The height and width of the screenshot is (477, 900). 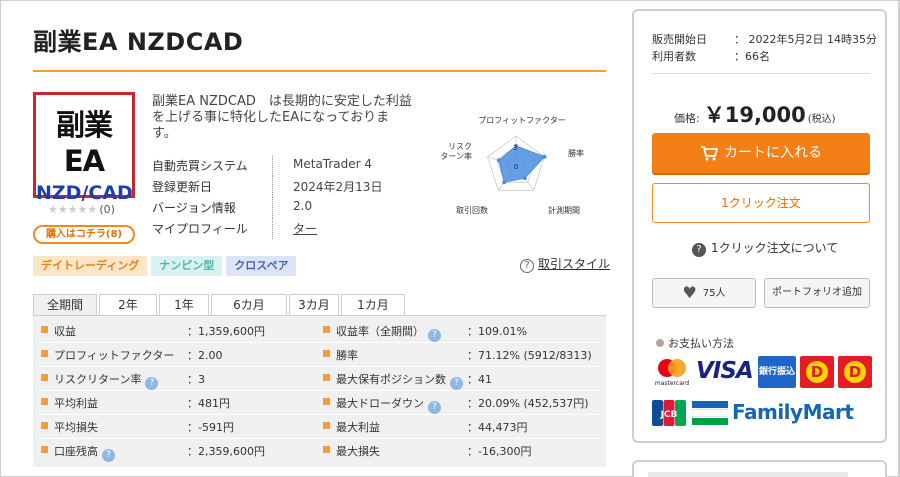 What do you see at coordinates (463, 402) in the screenshot?
I see `stat-row: 最大ドローダウン? ：20.09% (452,537円)` at bounding box center [463, 402].